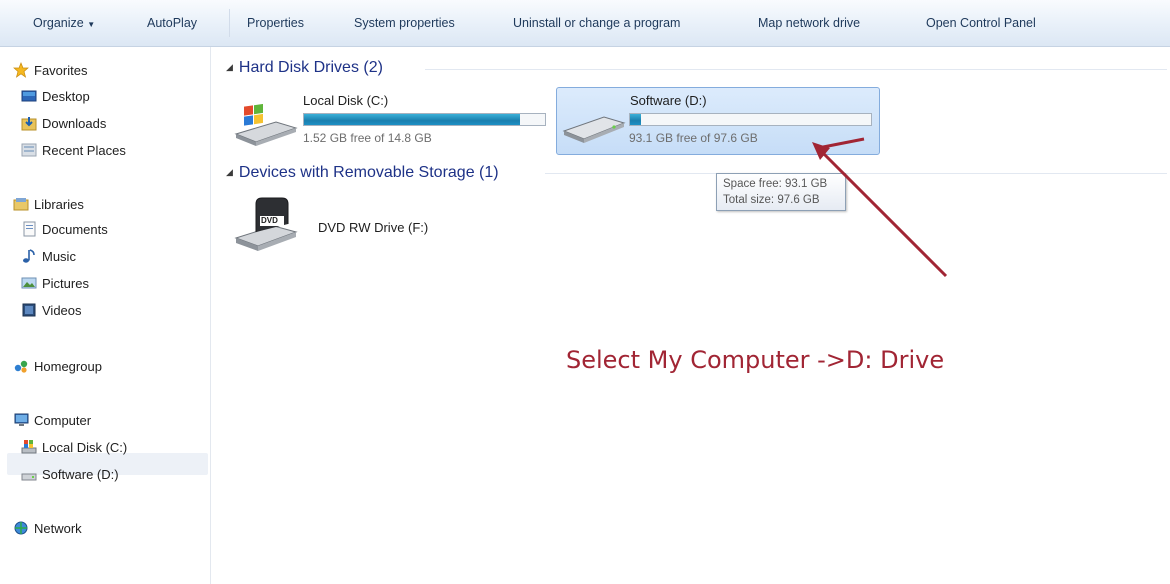  Describe the element at coordinates (80, 474) in the screenshot. I see `nav-software-d-label: Software (D:)` at that location.